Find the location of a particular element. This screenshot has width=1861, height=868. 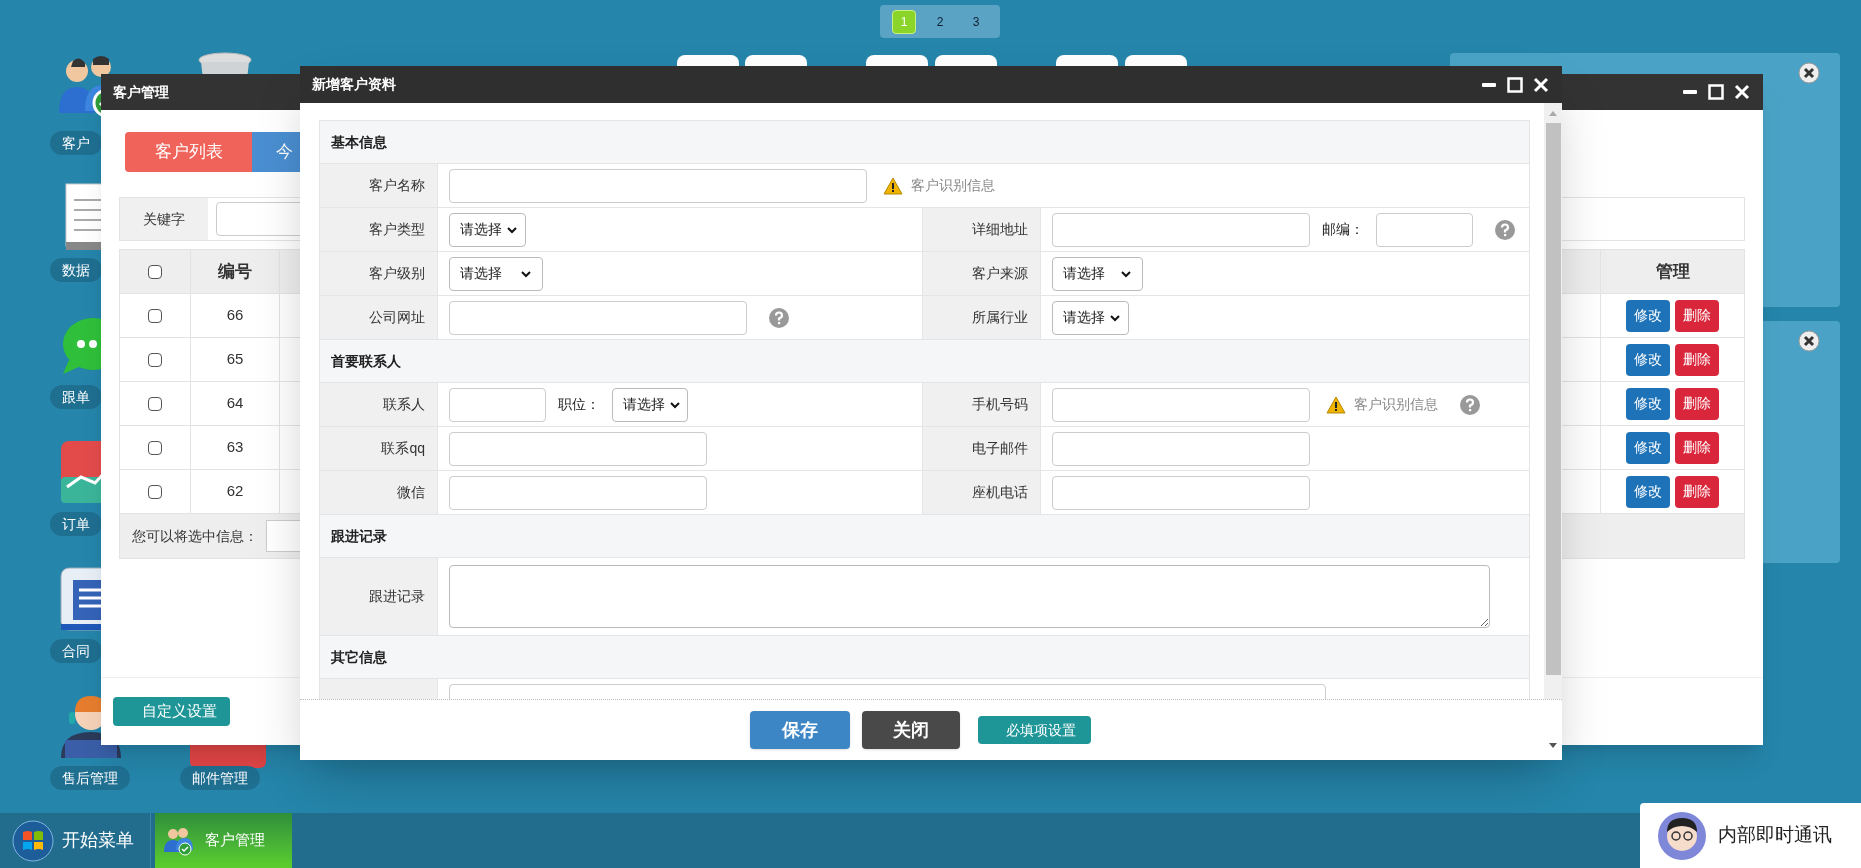

start-button: 开始菜单 is located at coordinates (75, 840).